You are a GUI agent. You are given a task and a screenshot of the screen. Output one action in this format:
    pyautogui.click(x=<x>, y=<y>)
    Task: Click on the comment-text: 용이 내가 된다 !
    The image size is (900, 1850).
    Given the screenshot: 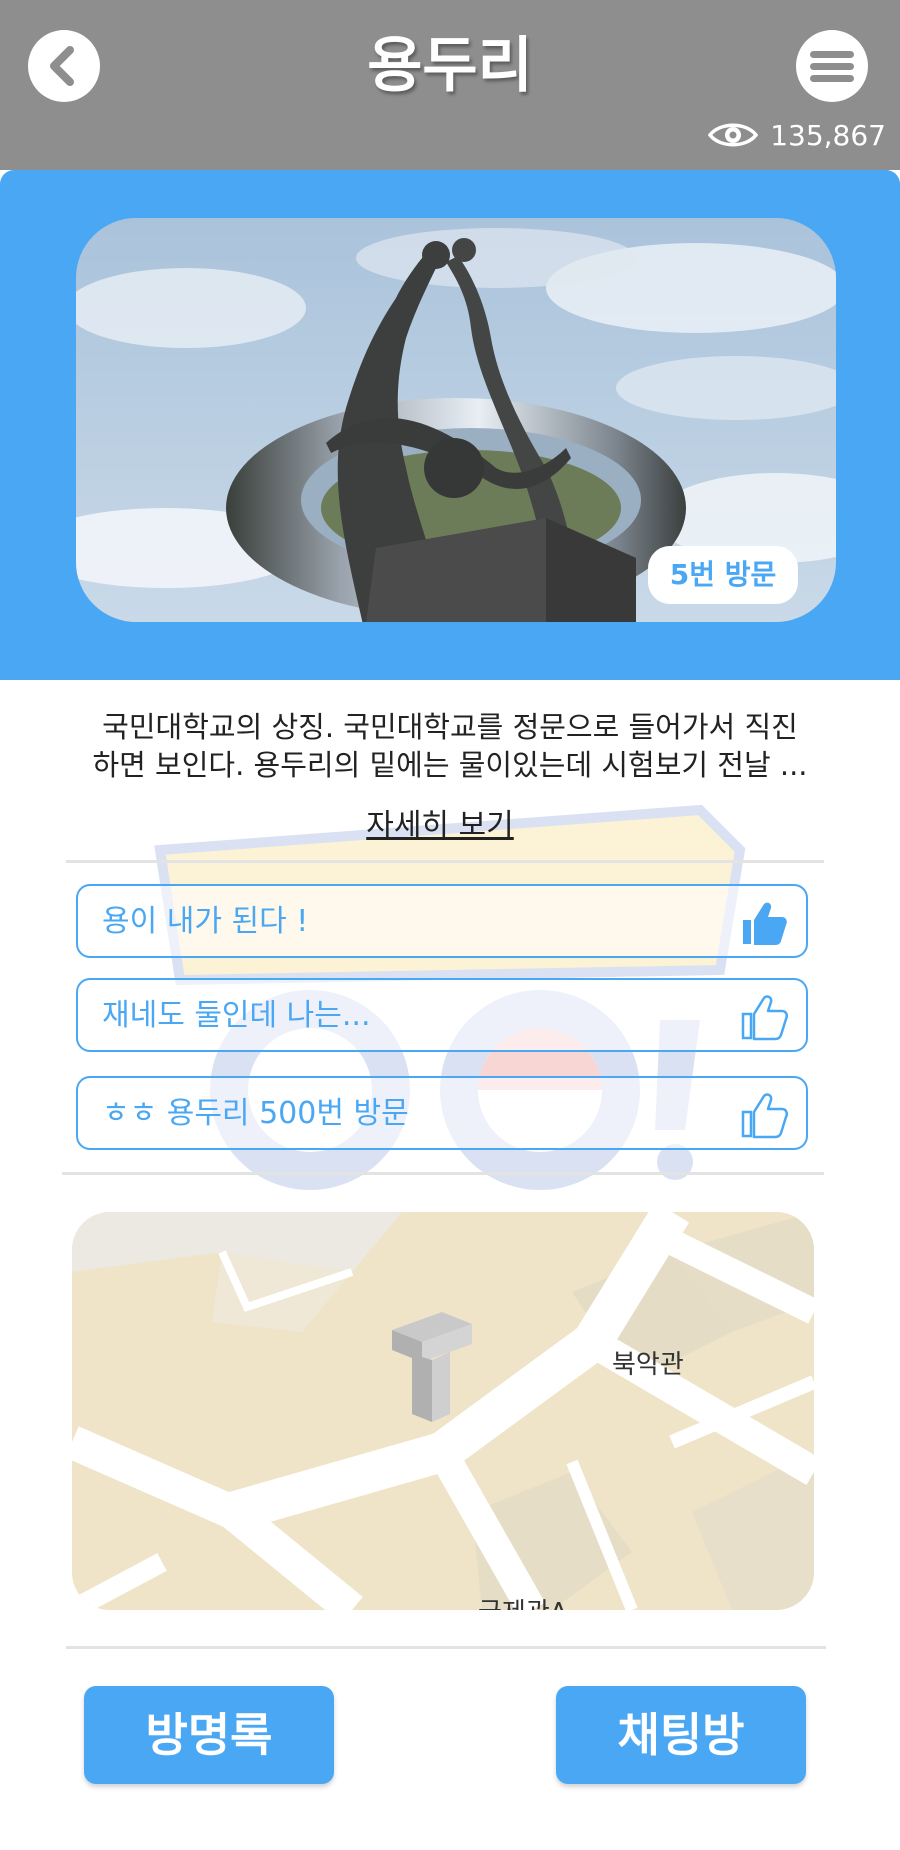 What is the action you would take?
    pyautogui.click(x=205, y=921)
    